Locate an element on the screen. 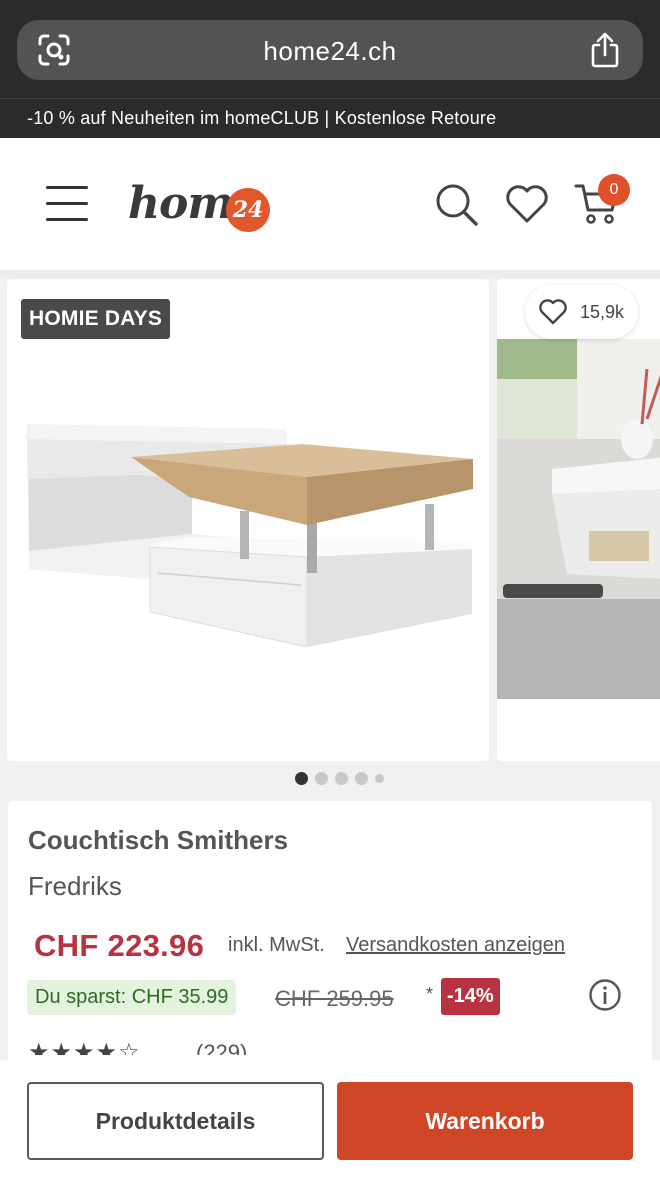  site-header: home 24 is located at coordinates (330, 204).